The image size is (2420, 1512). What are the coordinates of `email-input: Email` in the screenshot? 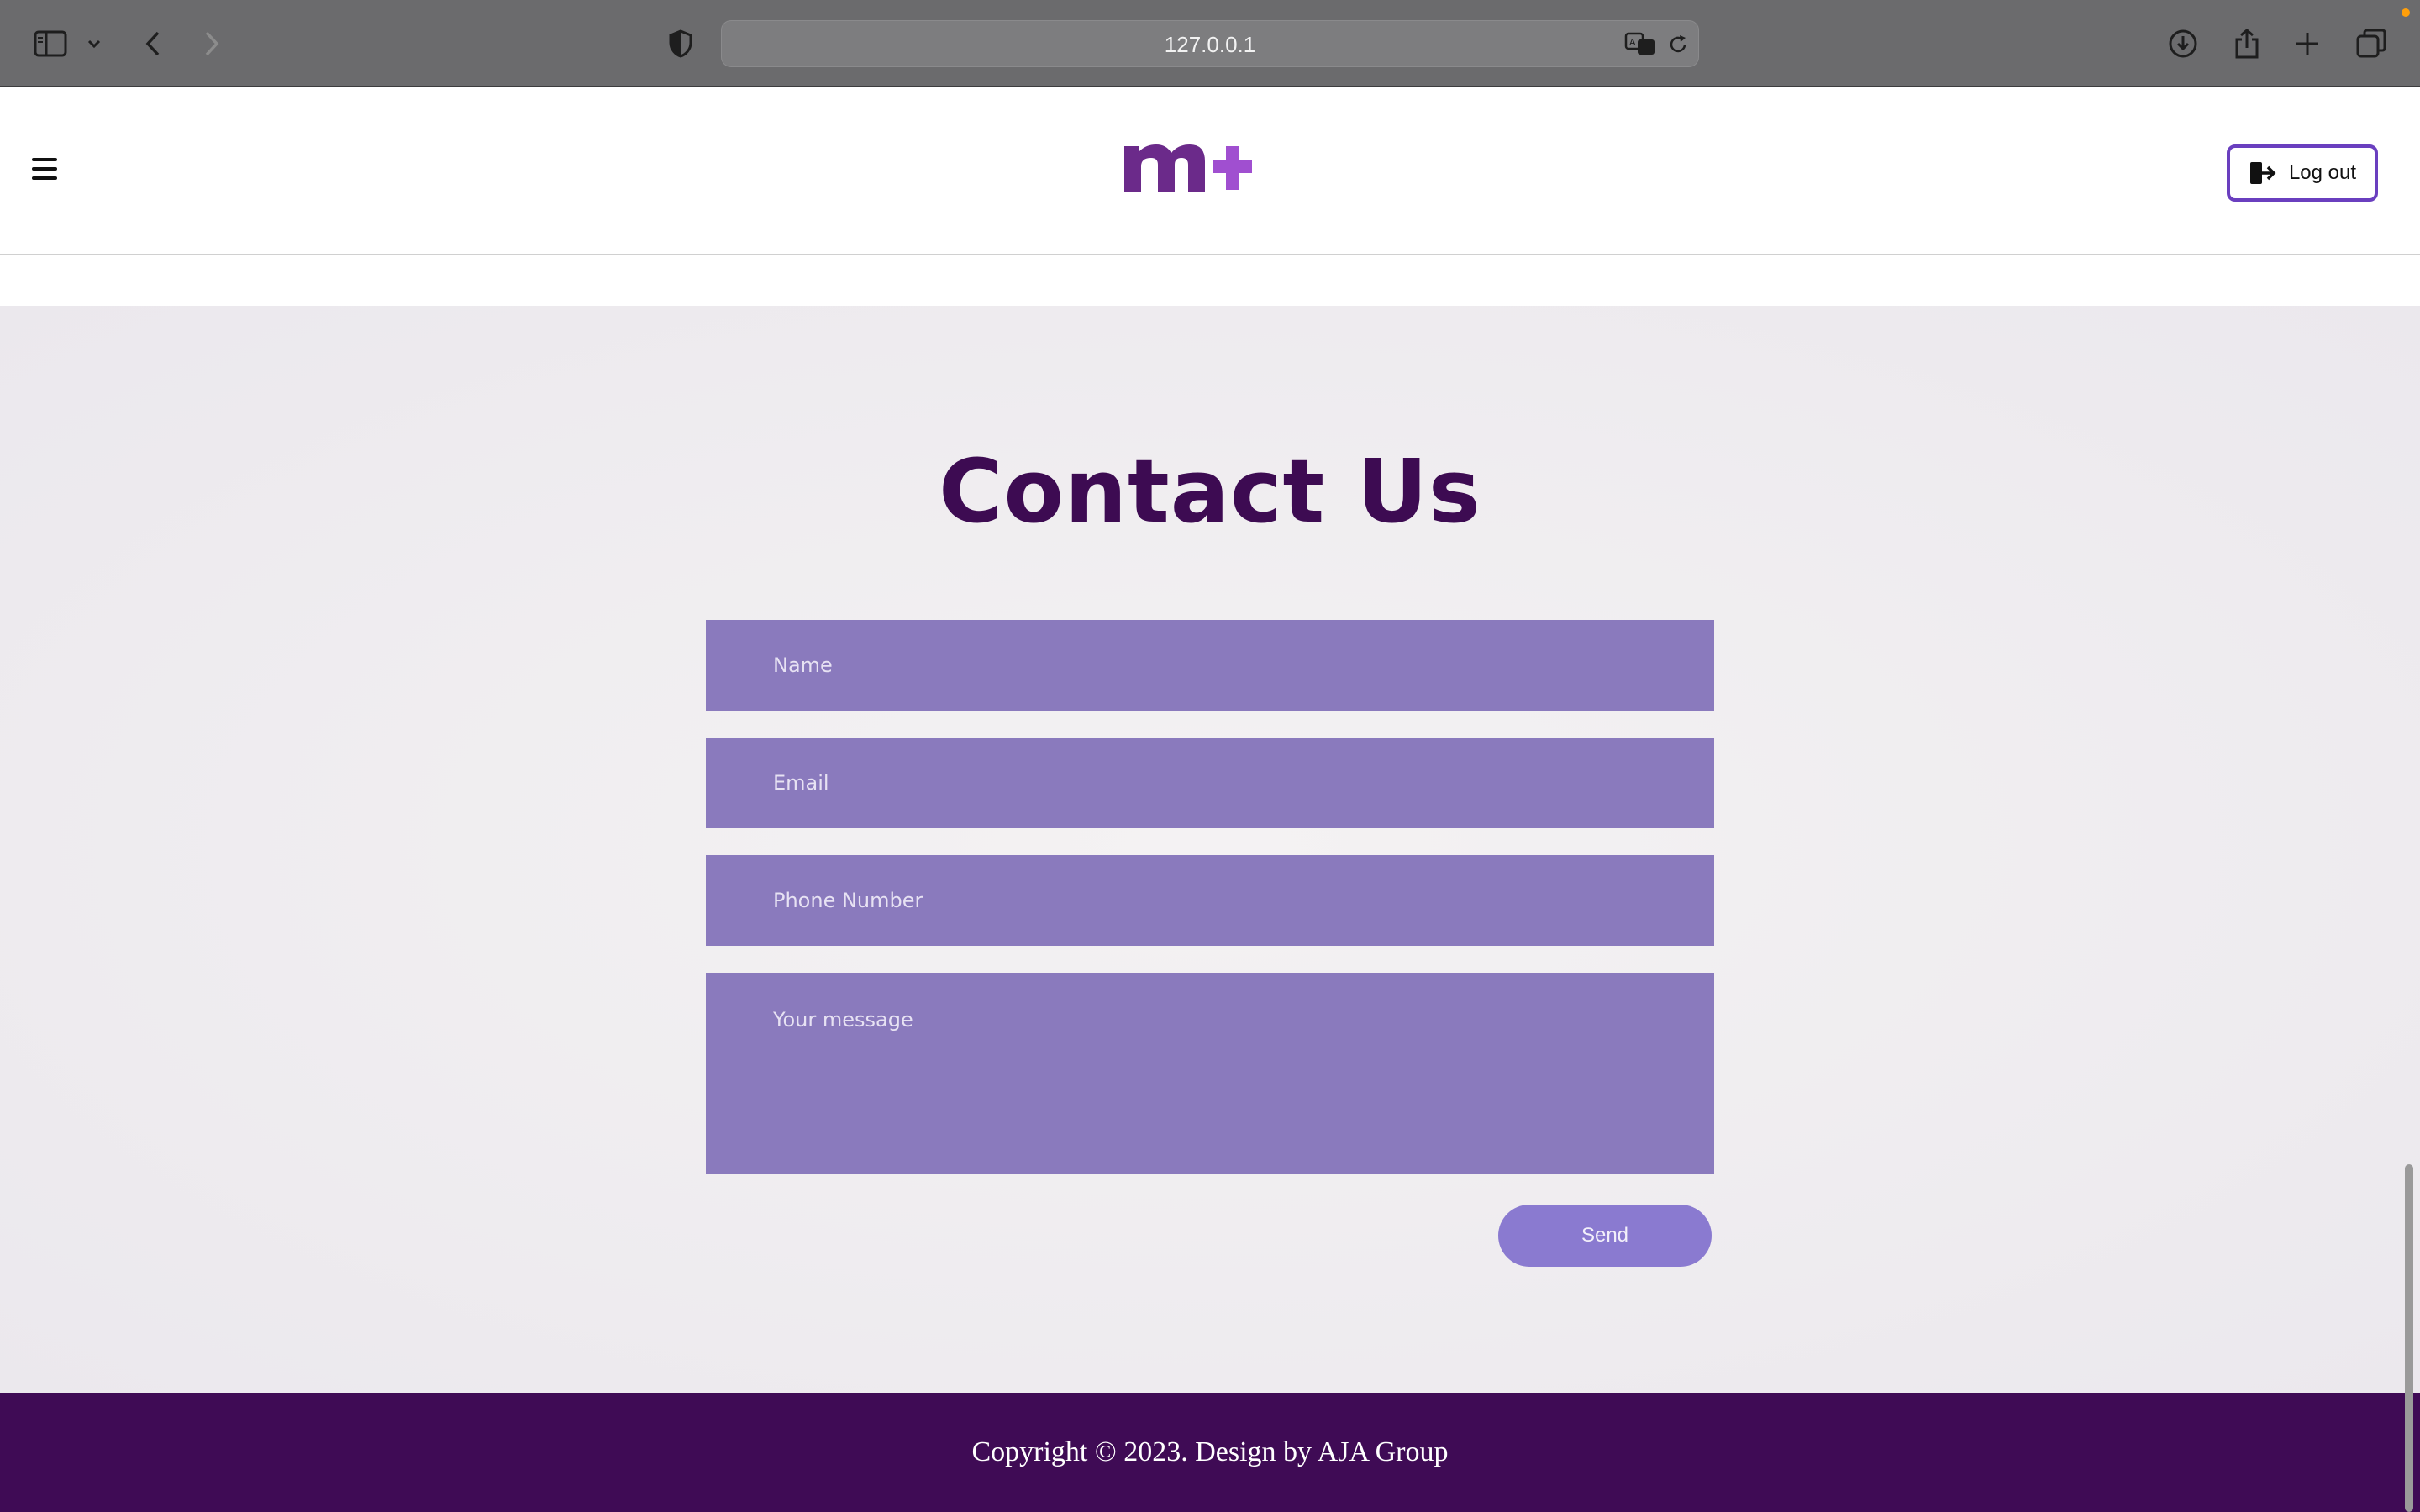 It's located at (1210, 783).